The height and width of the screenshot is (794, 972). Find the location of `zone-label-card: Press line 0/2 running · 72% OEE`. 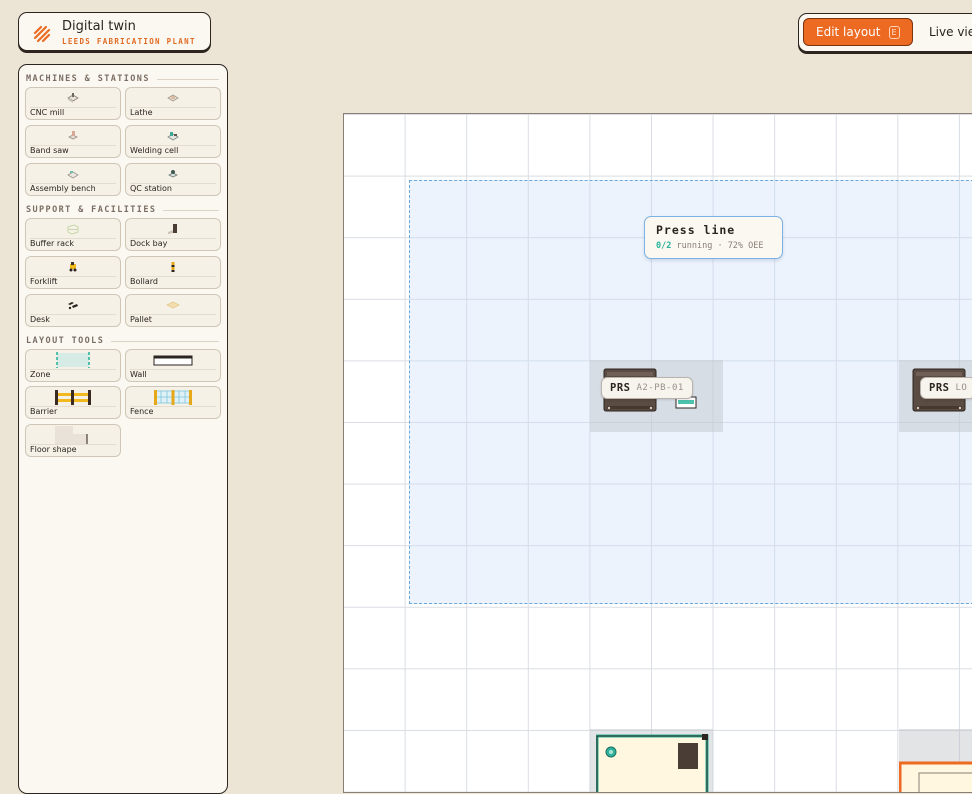

zone-label-card: Press line 0/2 running · 72% OEE is located at coordinates (713, 237).